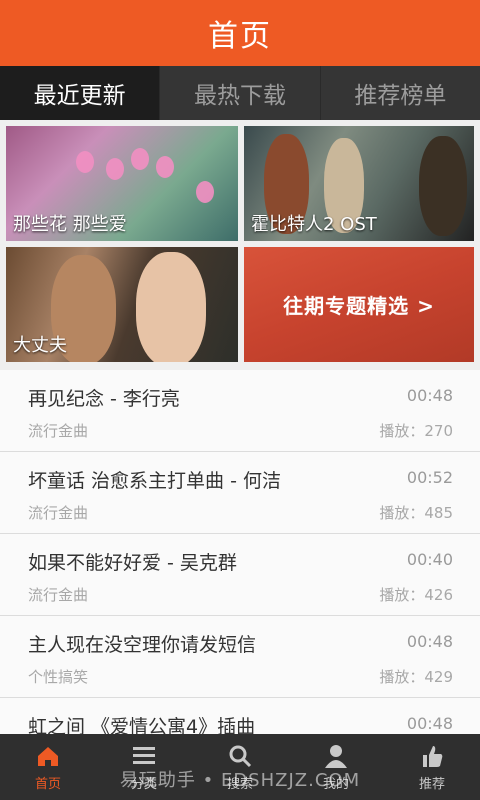 The image size is (480, 800). What do you see at coordinates (40, 345) in the screenshot?
I see `tile-caption: 大丈夫` at bounding box center [40, 345].